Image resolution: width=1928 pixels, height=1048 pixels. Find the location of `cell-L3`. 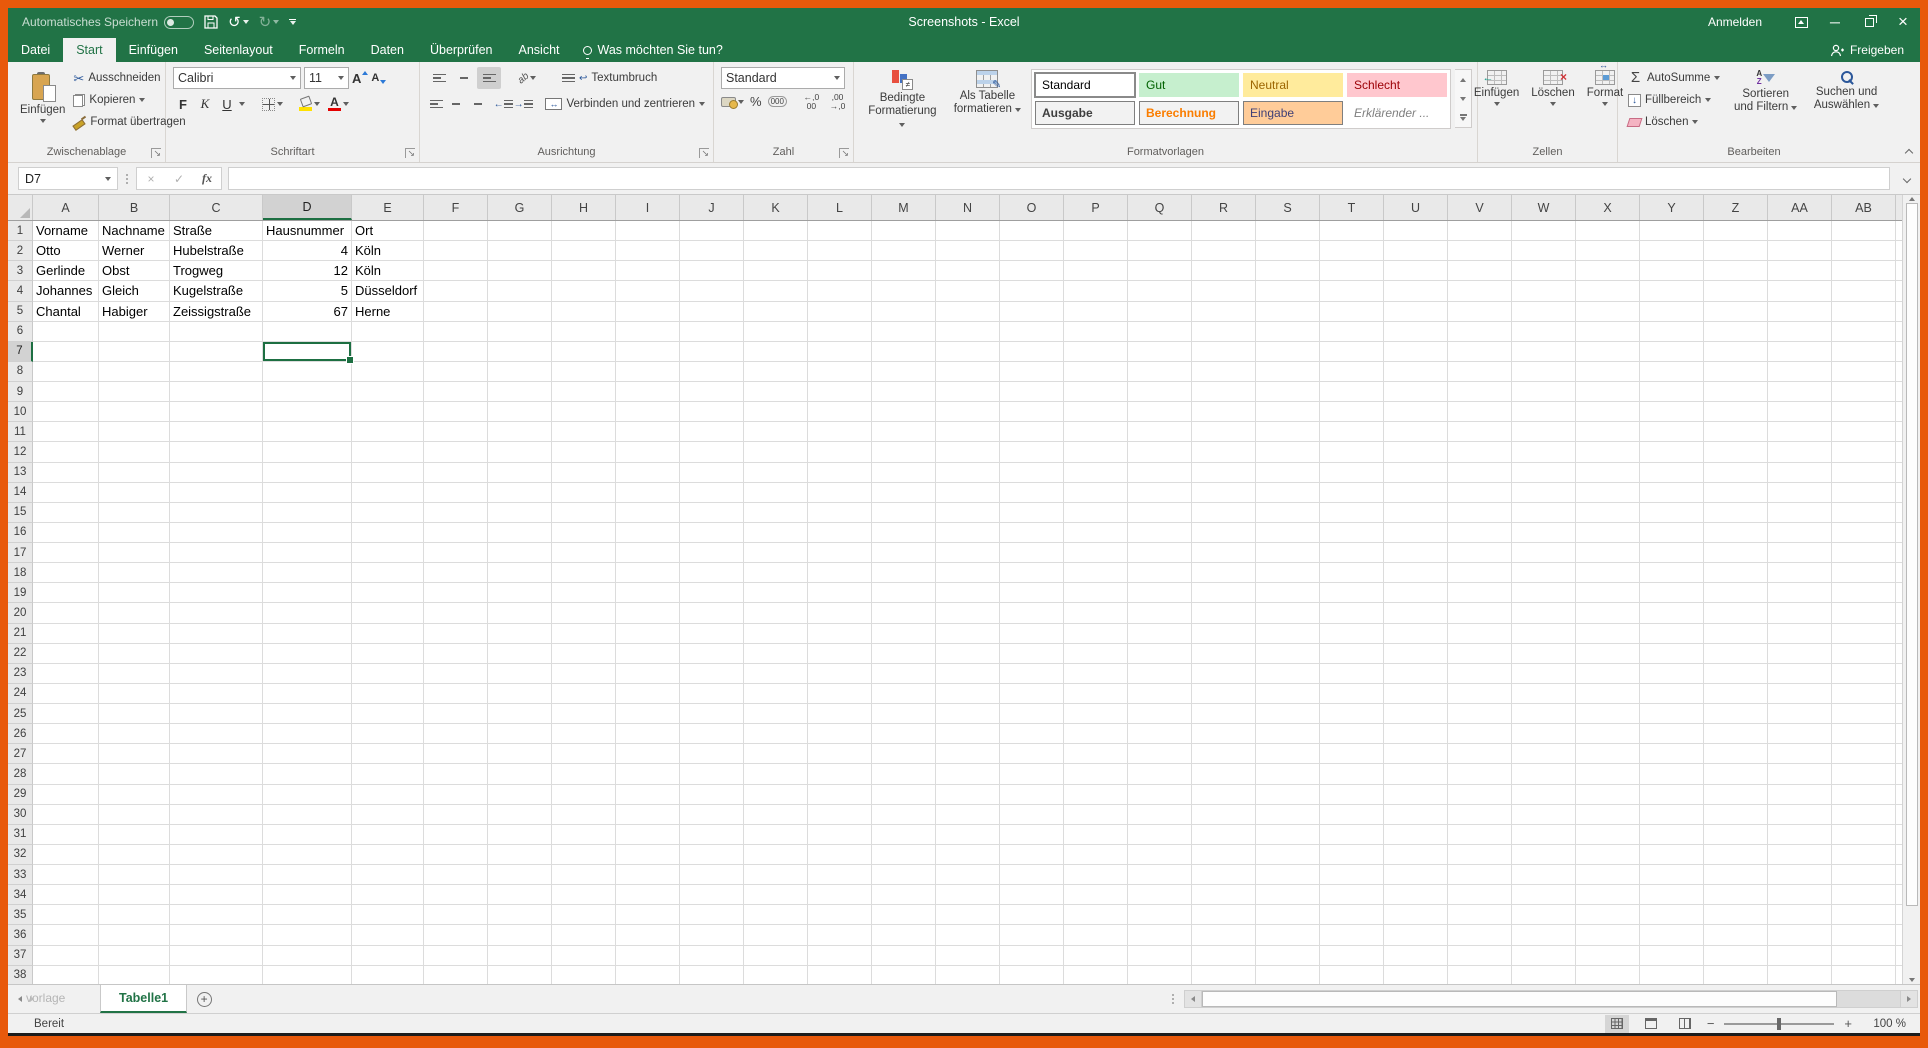

cell-L3 is located at coordinates (840, 271).